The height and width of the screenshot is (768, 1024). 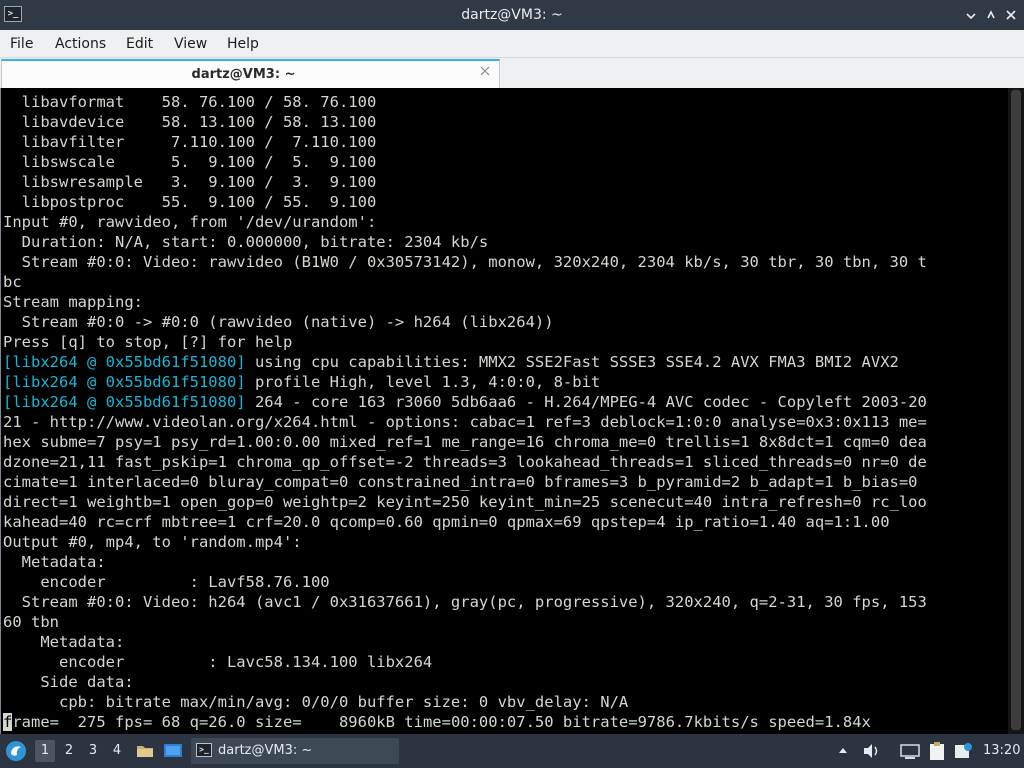 I want to click on volume-icon, so click(x=871, y=751).